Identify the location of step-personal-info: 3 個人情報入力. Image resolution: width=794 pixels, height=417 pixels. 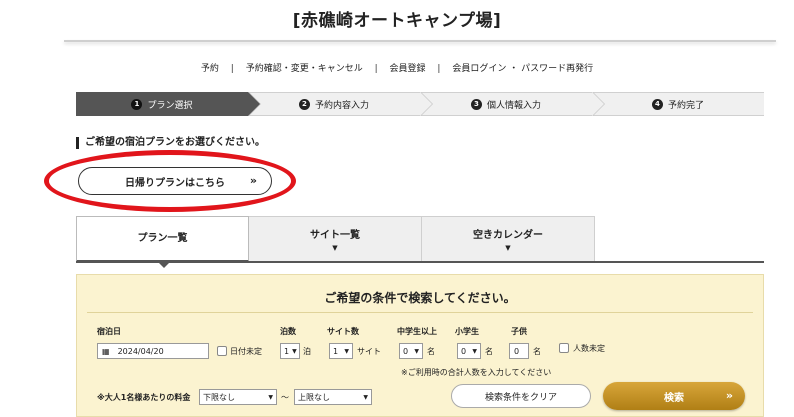
(512, 104).